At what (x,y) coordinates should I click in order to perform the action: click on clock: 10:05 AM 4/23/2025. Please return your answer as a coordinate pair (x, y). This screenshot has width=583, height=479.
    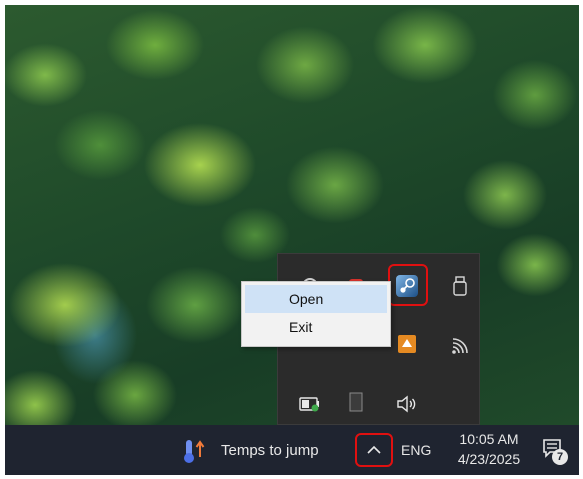
    Looking at the image, I should click on (489, 450).